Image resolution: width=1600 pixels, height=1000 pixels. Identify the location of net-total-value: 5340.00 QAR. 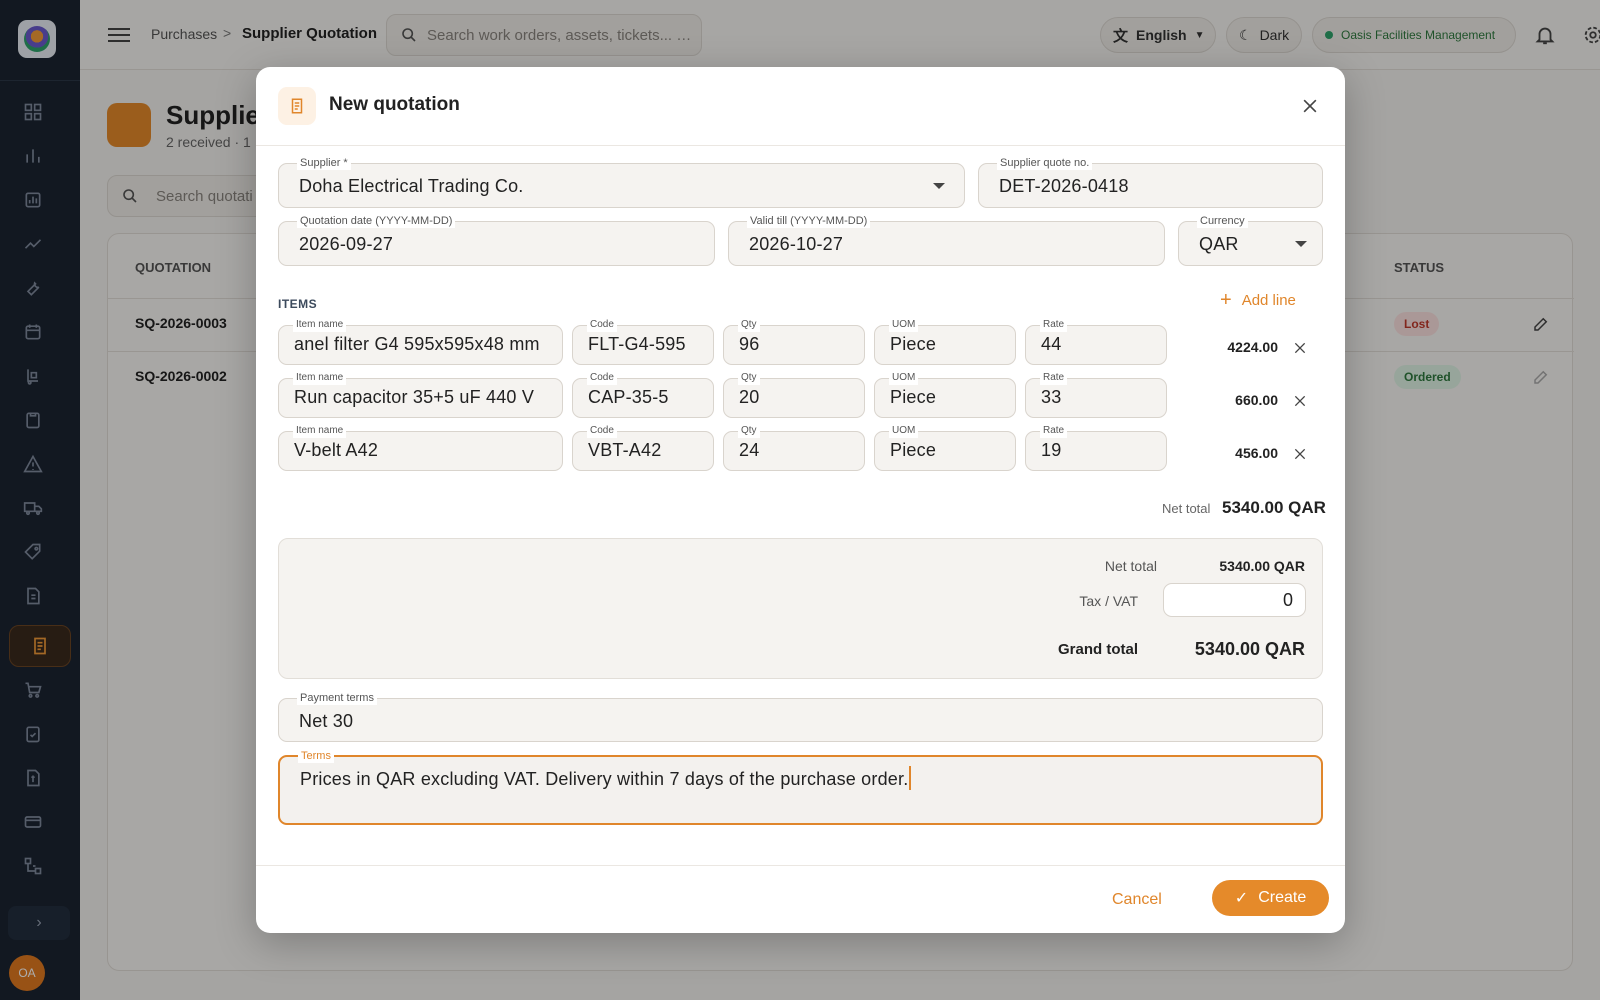
(1274, 507).